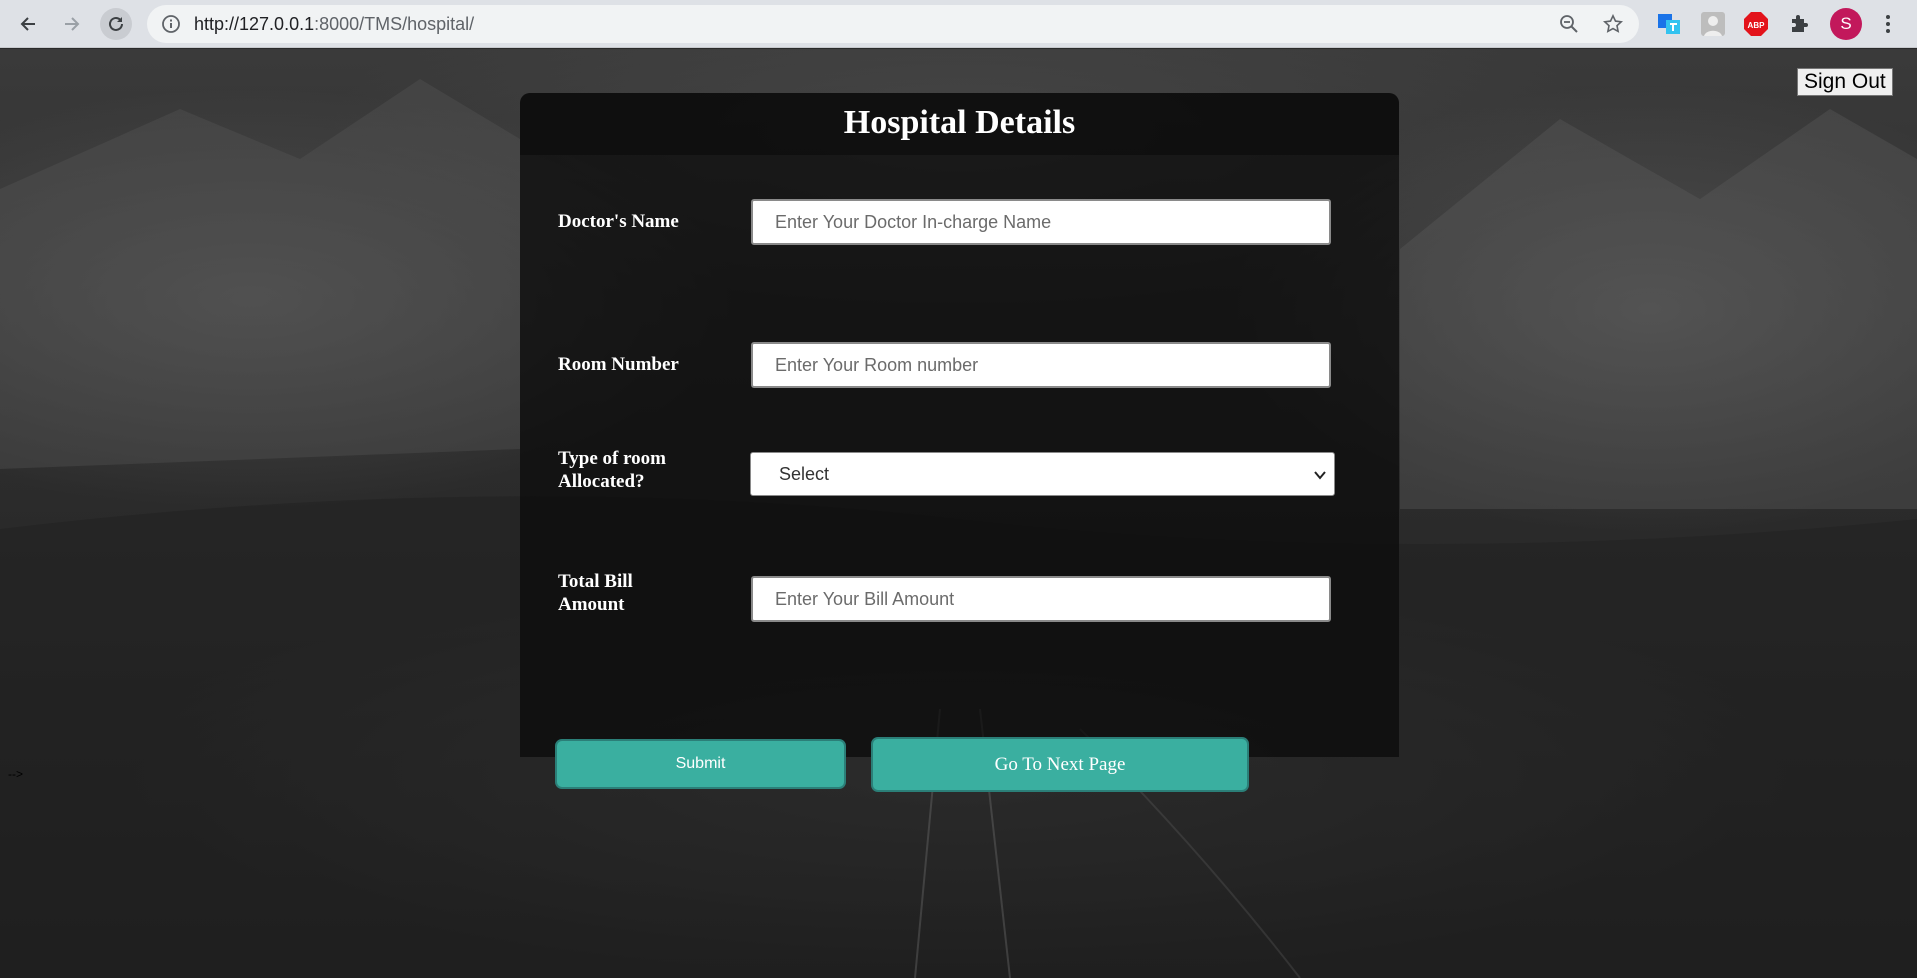 This screenshot has height=978, width=1917. What do you see at coordinates (1846, 24) in the screenshot?
I see `profile-avatar: S` at bounding box center [1846, 24].